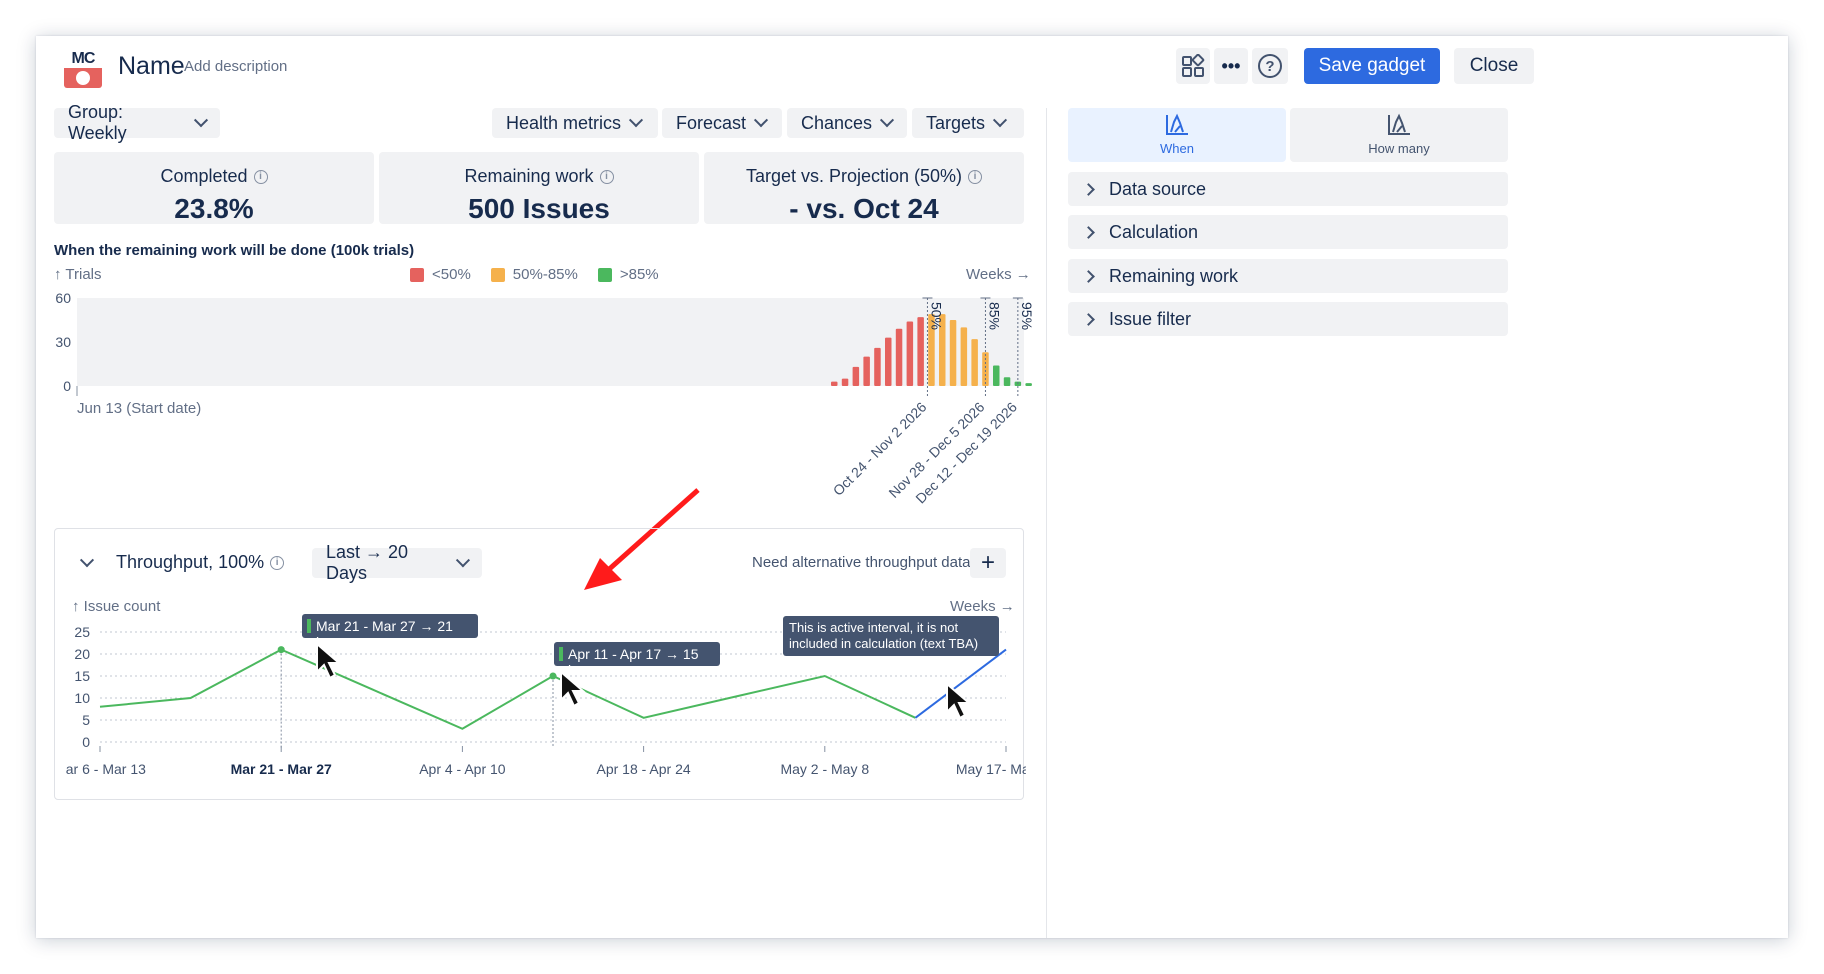 The height and width of the screenshot is (974, 1824). What do you see at coordinates (86, 720) in the screenshot?
I see `y-tick-label: 5` at bounding box center [86, 720].